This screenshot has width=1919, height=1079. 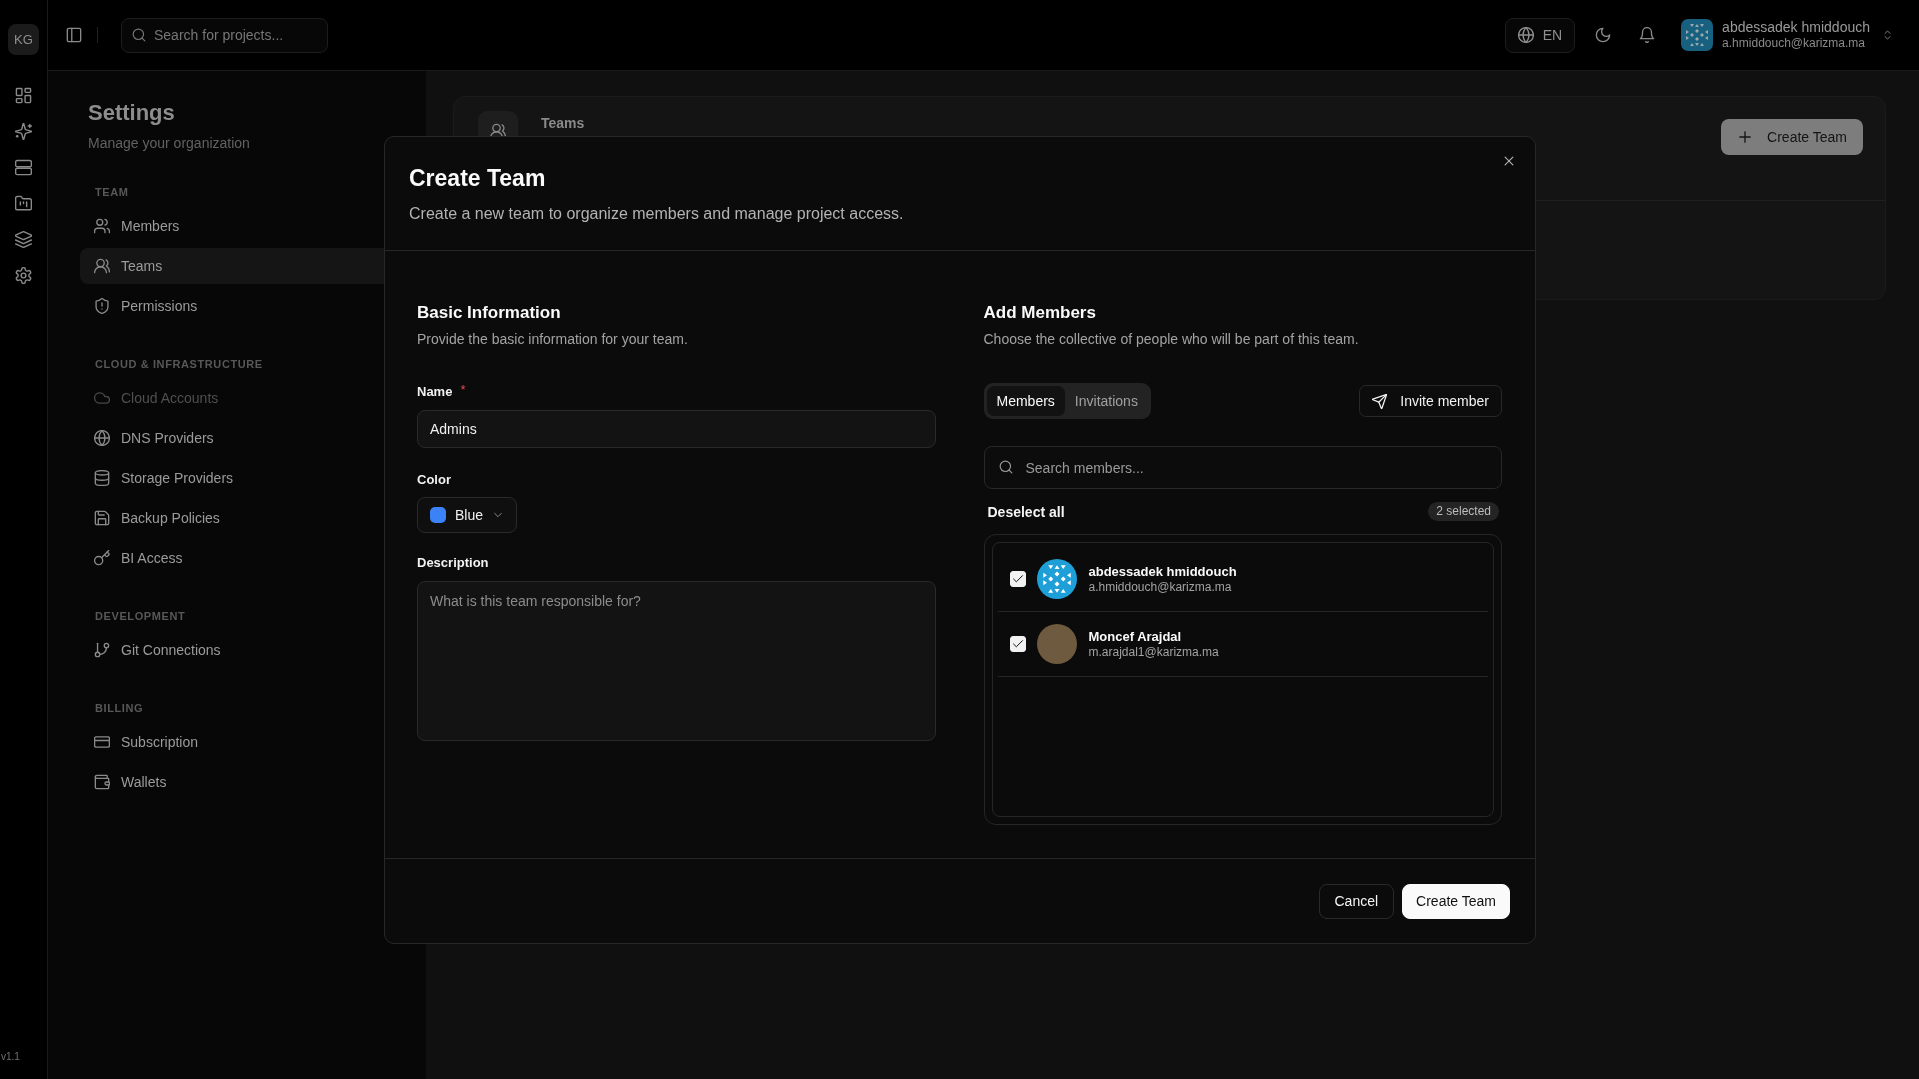 What do you see at coordinates (102, 742) in the screenshot?
I see `credit-card-icon` at bounding box center [102, 742].